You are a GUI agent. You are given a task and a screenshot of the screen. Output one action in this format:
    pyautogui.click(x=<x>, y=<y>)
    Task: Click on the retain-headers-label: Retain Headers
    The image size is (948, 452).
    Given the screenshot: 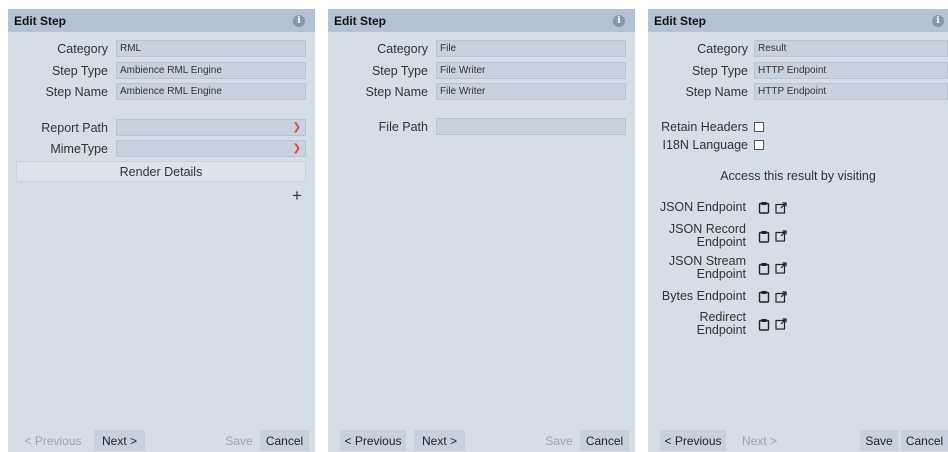 What is the action you would take?
    pyautogui.click(x=704, y=126)
    